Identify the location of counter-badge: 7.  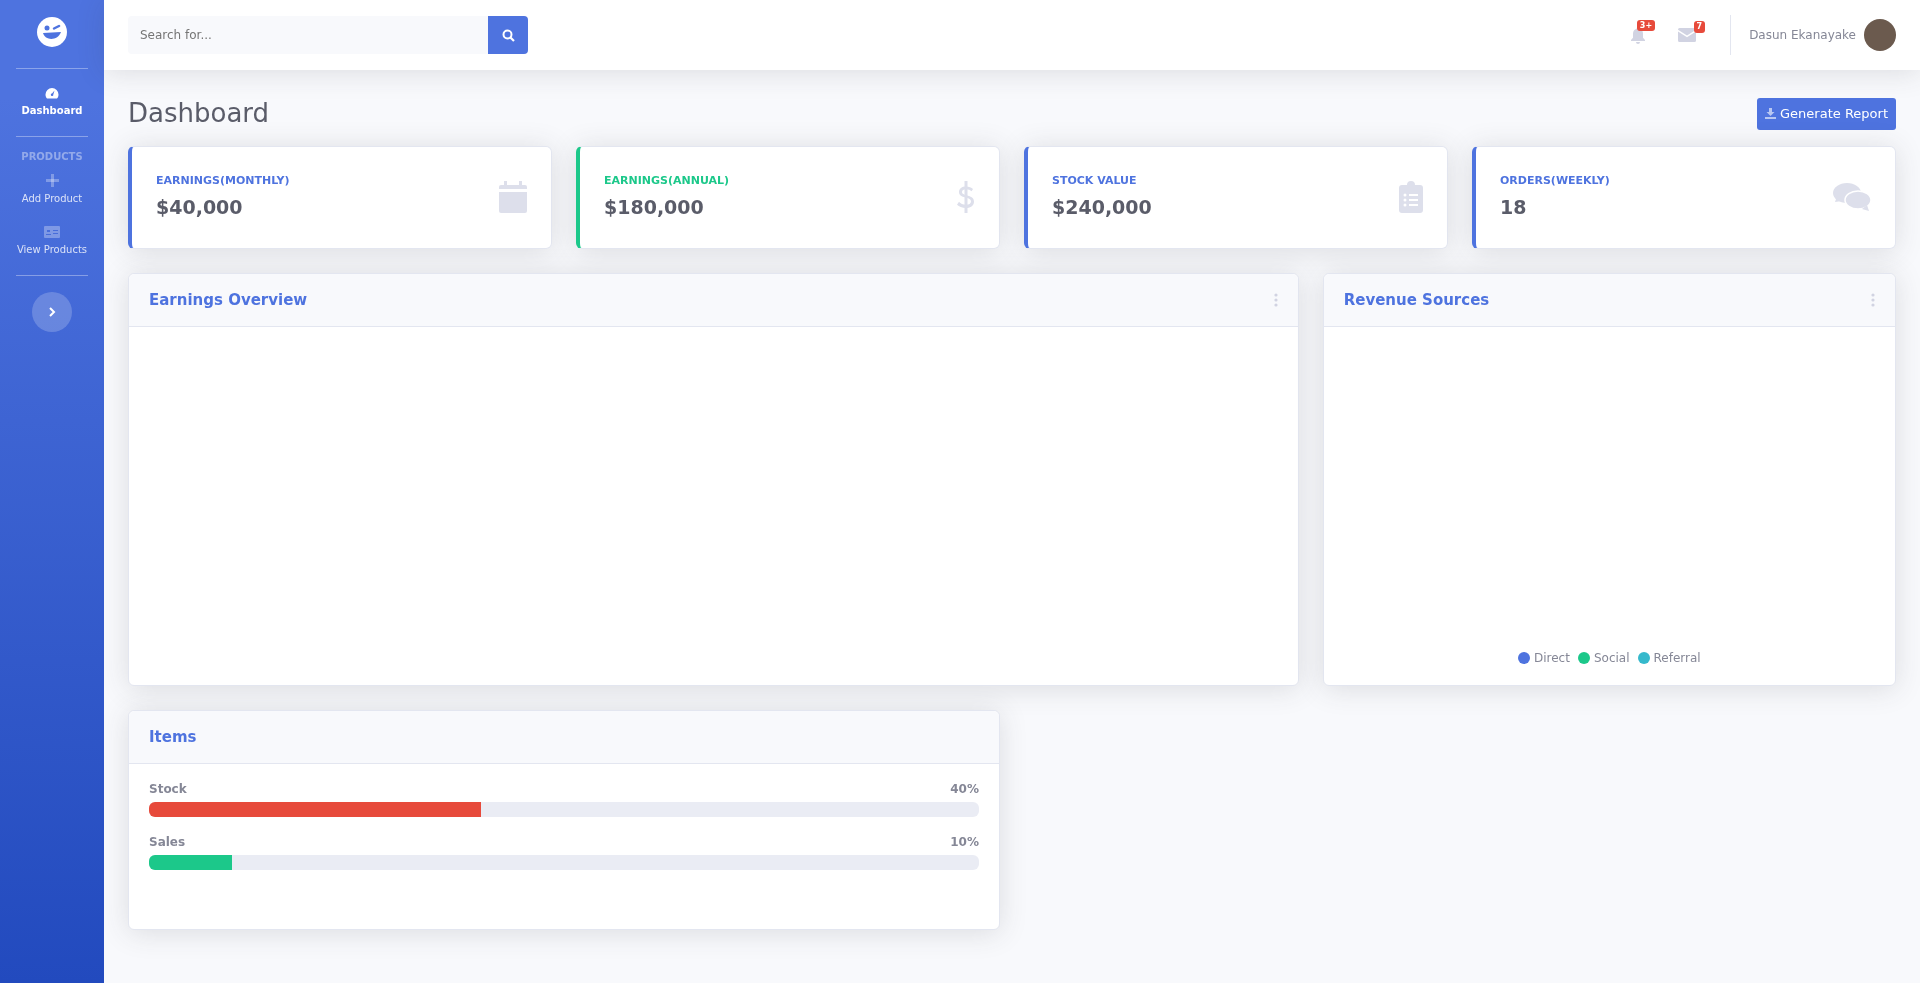
(1699, 27).